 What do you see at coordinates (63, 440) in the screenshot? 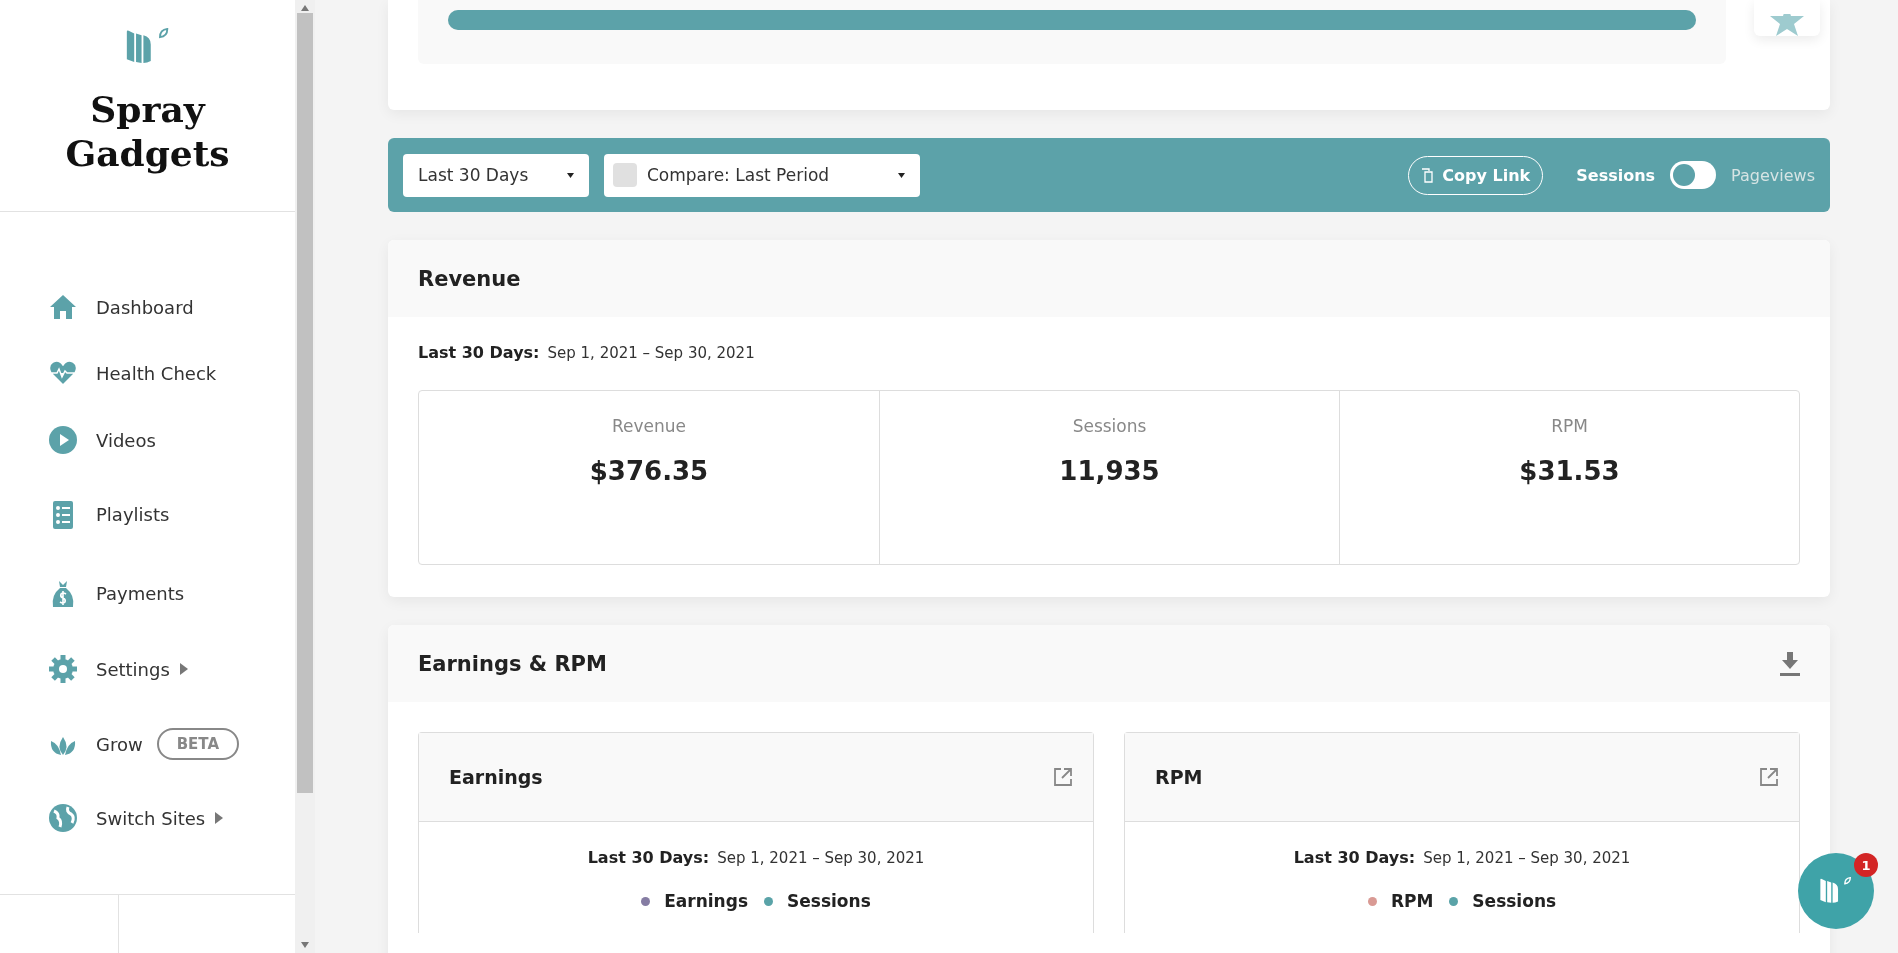
I see `play-icon` at bounding box center [63, 440].